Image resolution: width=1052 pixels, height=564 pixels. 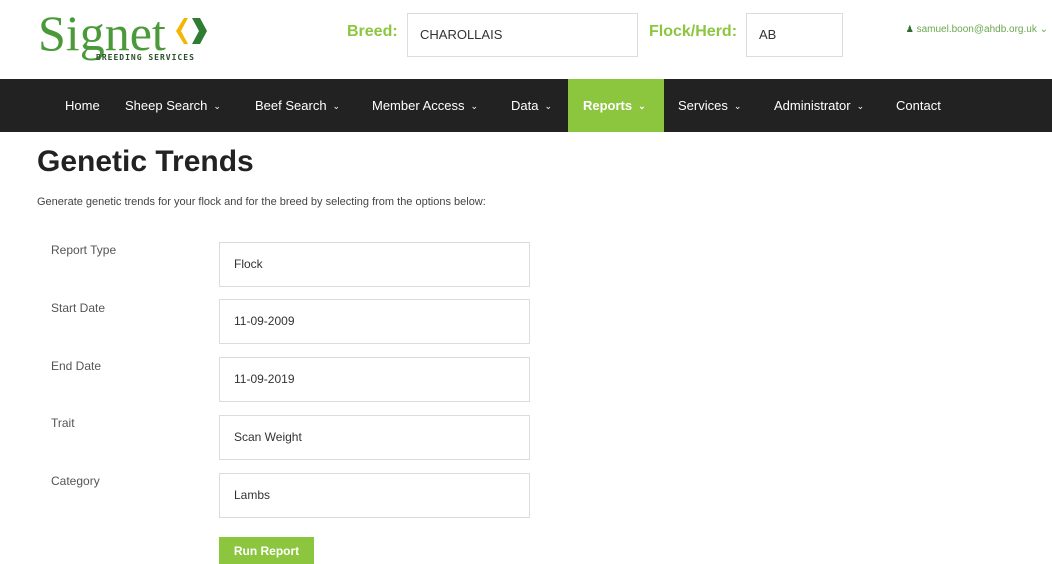 I want to click on nav-home: Home, so click(x=82, y=105).